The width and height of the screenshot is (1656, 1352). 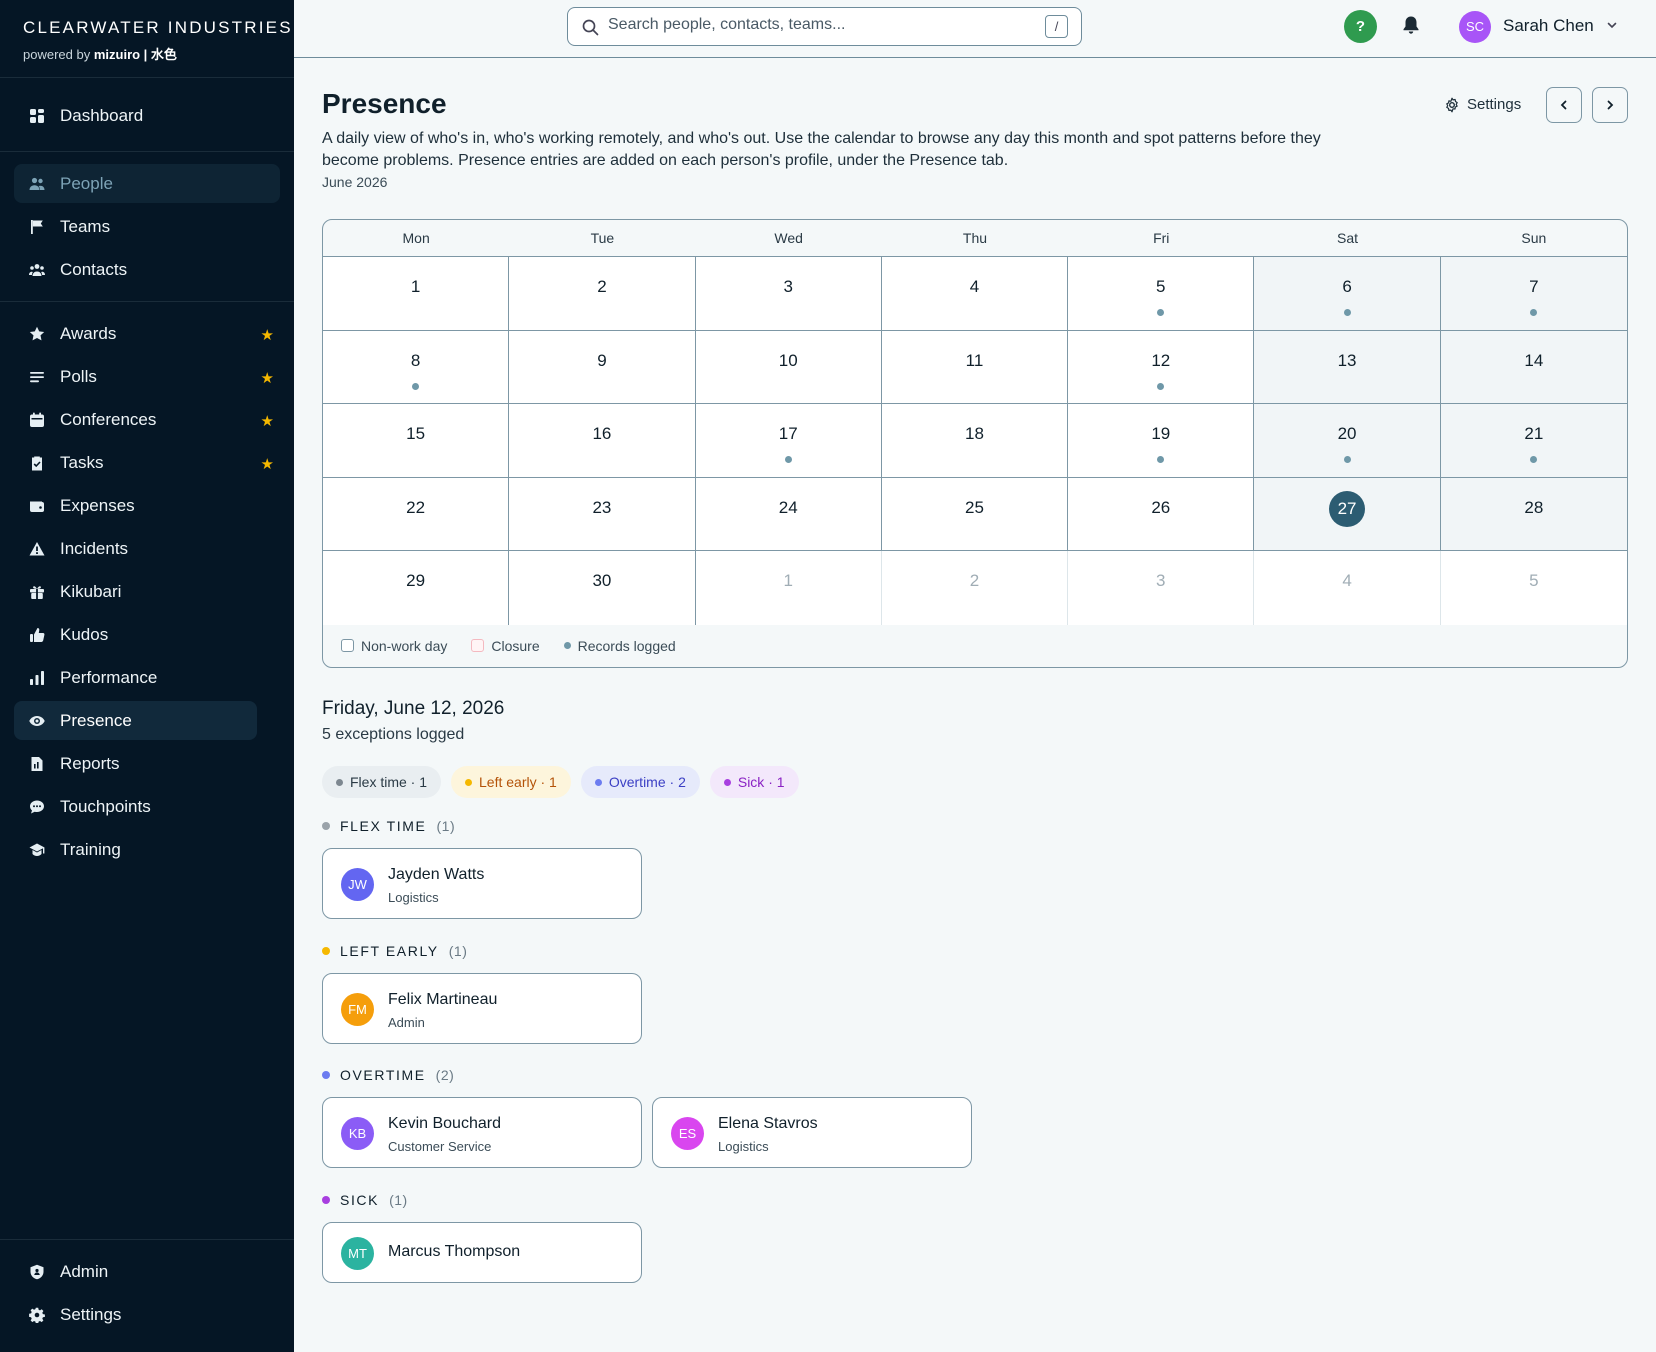 I want to click on previous-month-button, so click(x=1564, y=105).